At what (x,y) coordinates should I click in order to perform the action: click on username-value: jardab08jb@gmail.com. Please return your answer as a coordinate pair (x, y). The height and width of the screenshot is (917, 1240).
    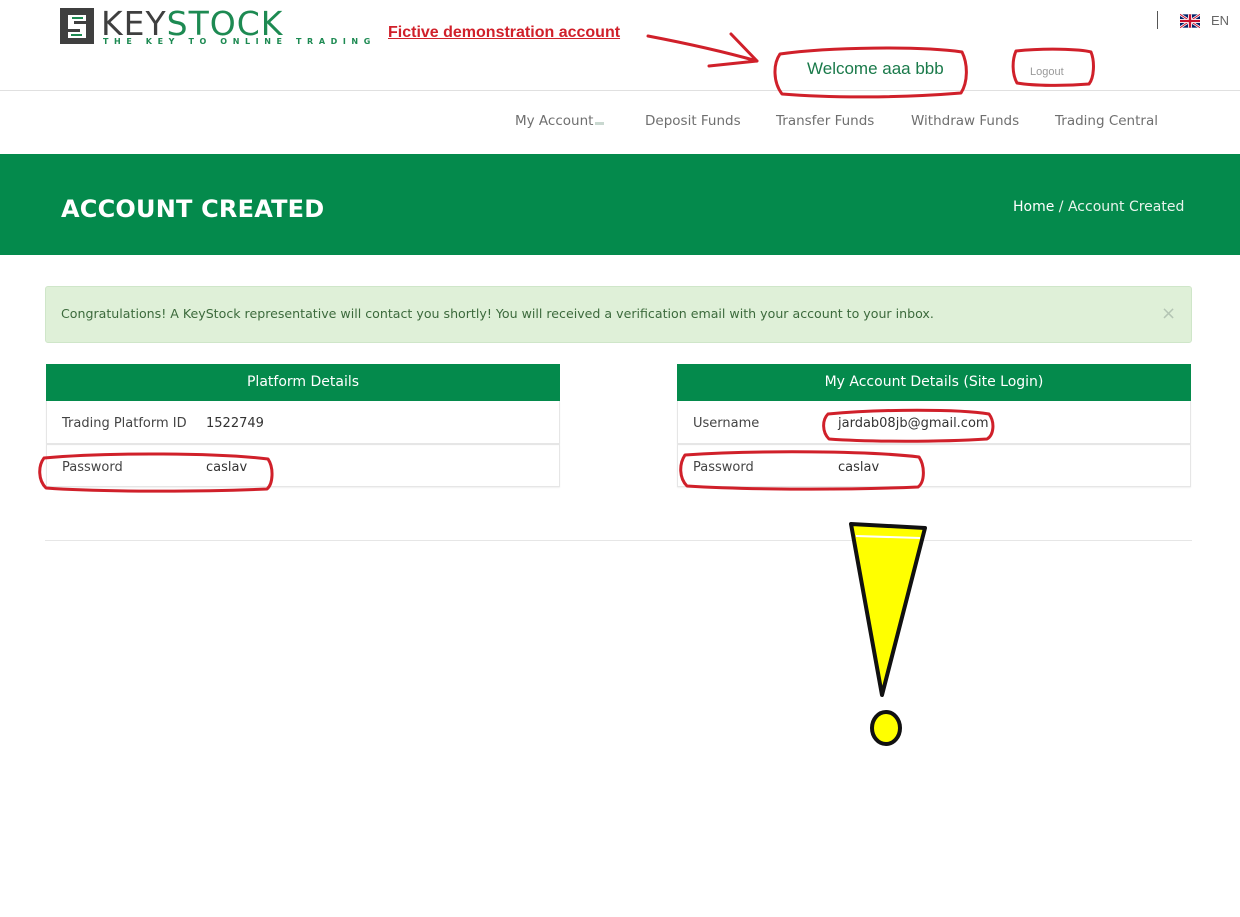
    Looking at the image, I should click on (913, 423).